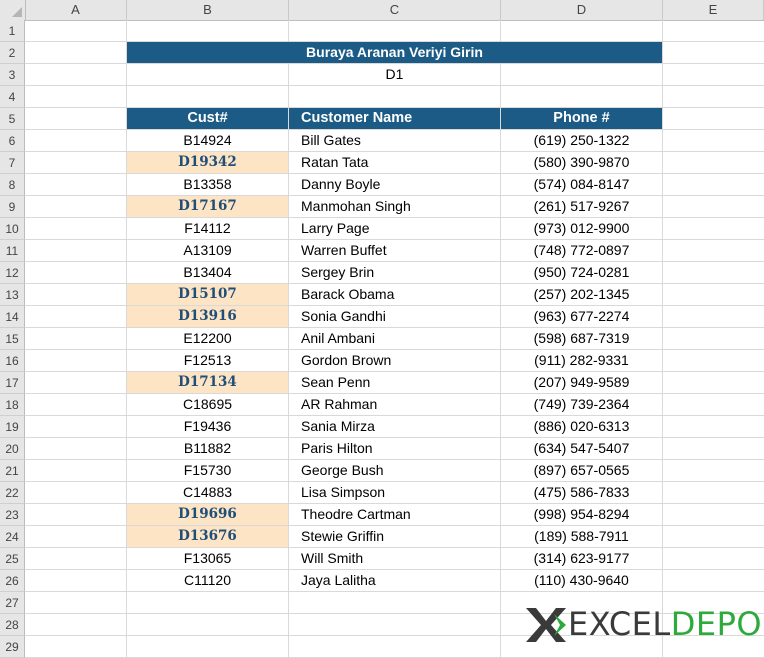 The height and width of the screenshot is (658, 764). I want to click on cust-cell-highlighted: D19696, so click(207, 514).